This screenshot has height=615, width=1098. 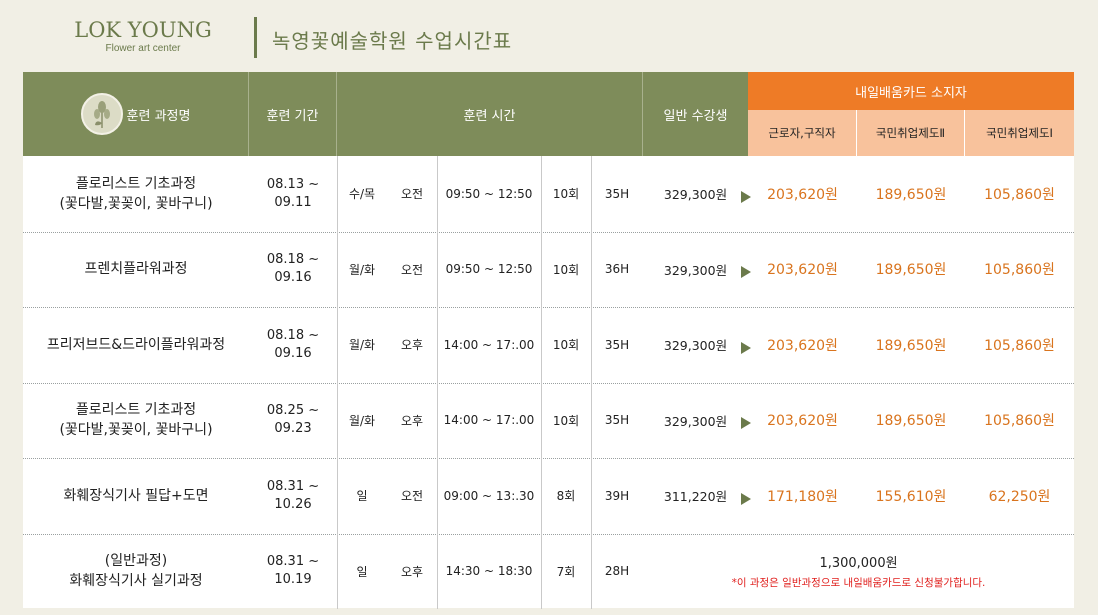 What do you see at coordinates (695, 114) in the screenshot?
I see `header-general: 일반 수강생` at bounding box center [695, 114].